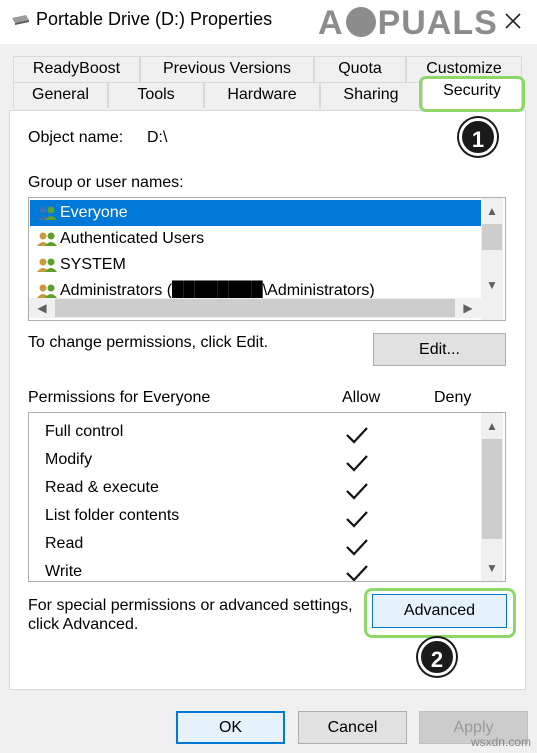  Describe the element at coordinates (83, 624) in the screenshot. I see `special-permissions-text-2: click Advanced.` at that location.